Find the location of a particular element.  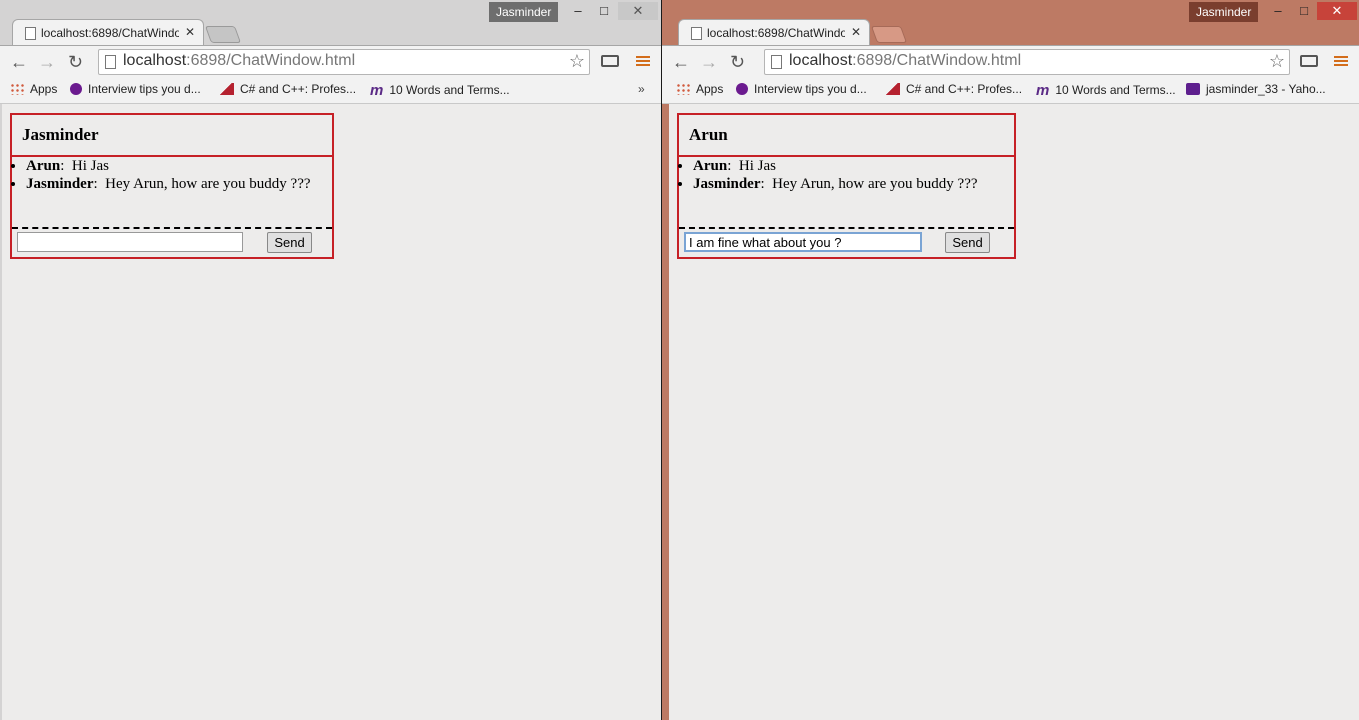

chat-user-name: Arun is located at coordinates (708, 134).